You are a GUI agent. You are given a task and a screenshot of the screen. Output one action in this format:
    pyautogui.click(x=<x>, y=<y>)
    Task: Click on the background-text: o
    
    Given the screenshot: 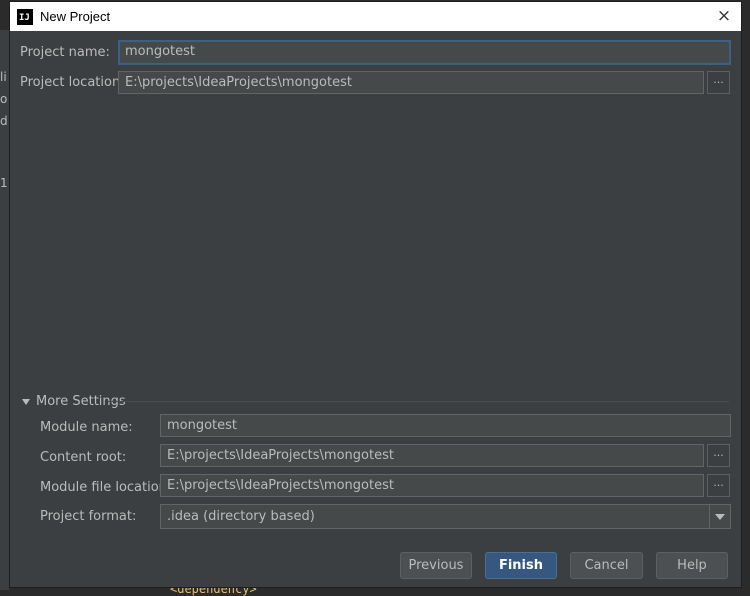 What is the action you would take?
    pyautogui.click(x=4, y=99)
    